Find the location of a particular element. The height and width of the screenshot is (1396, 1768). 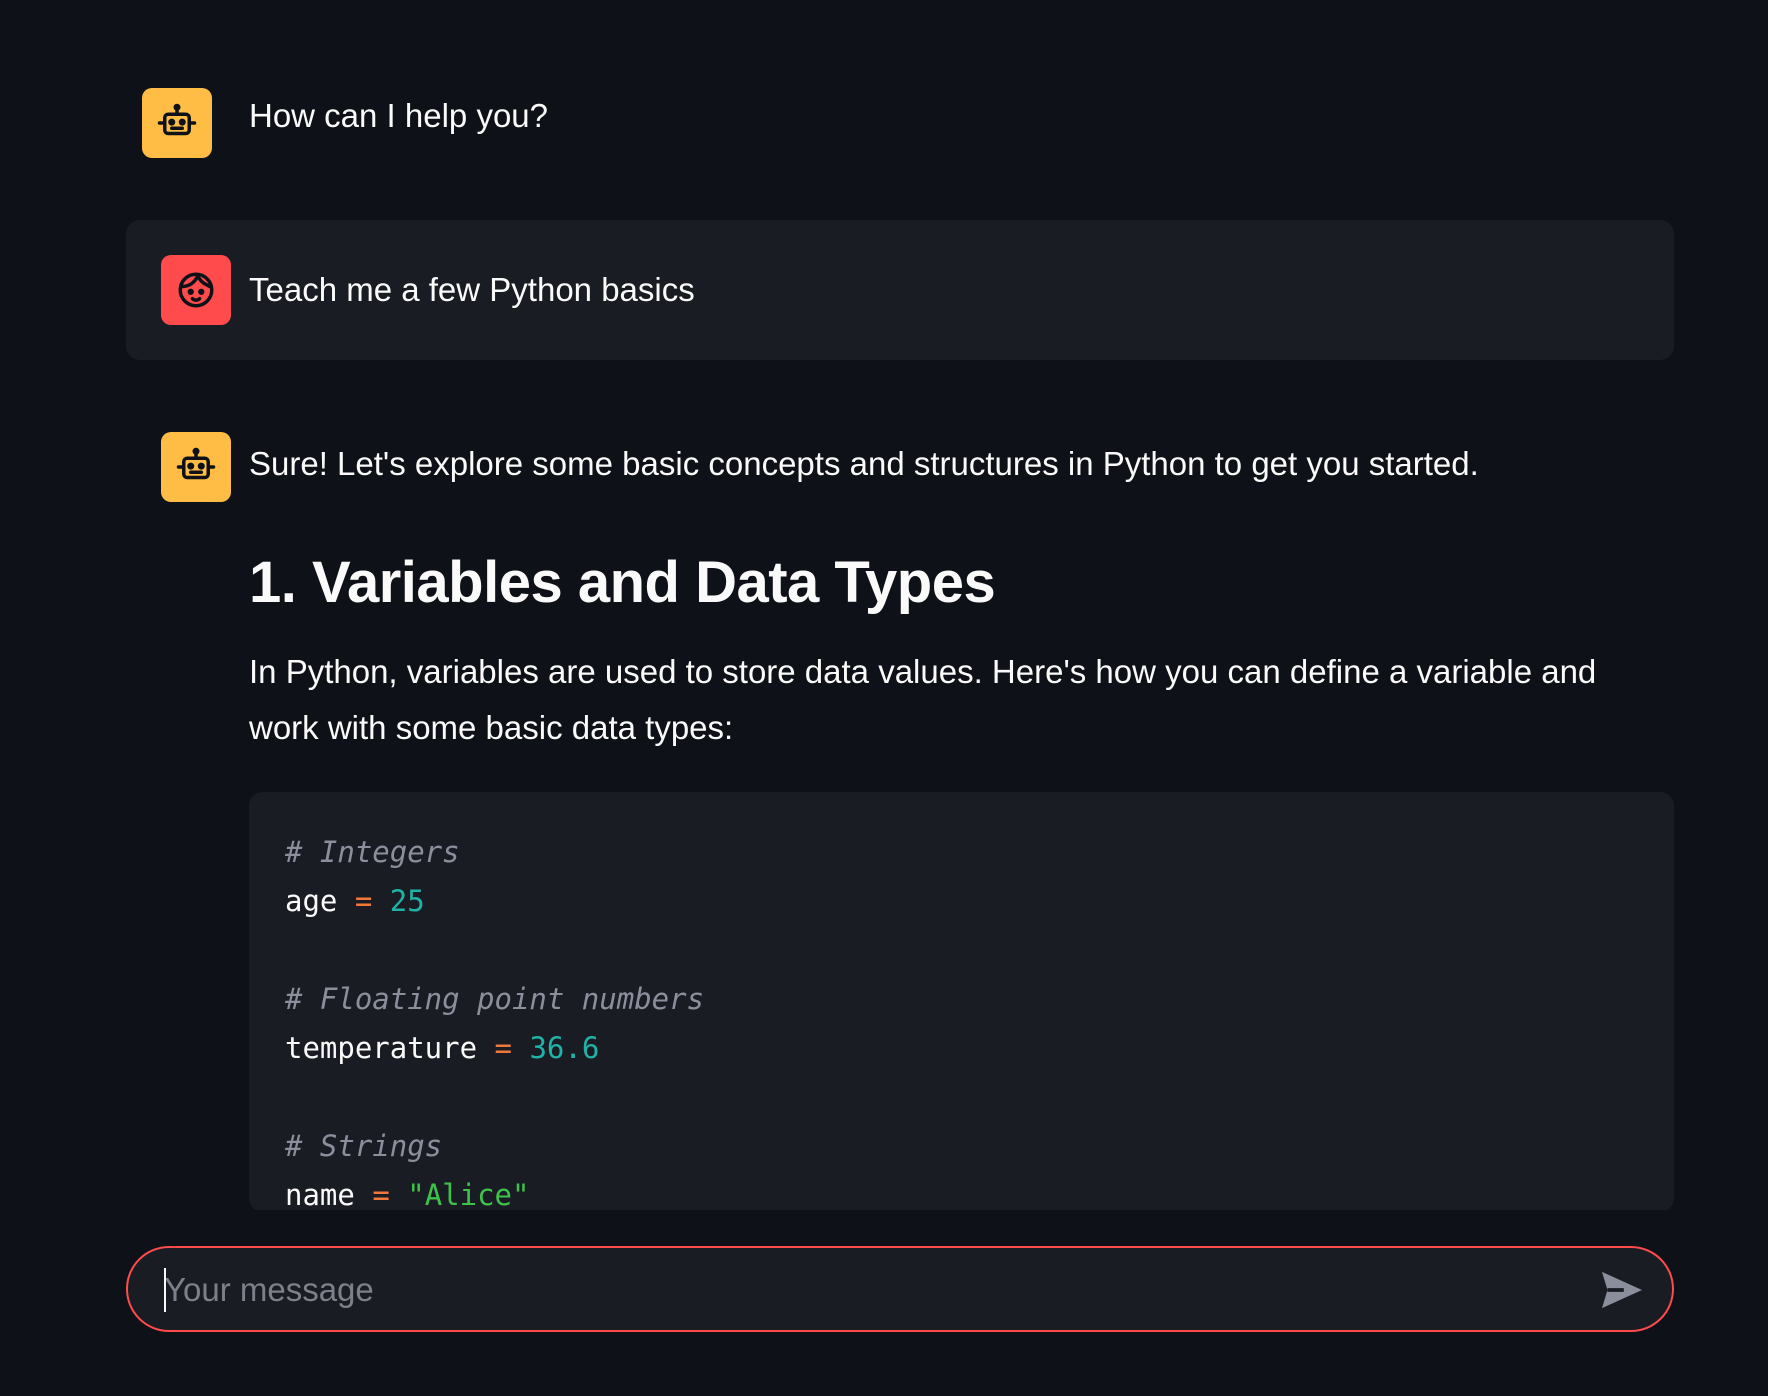

code-comment: # Strings is located at coordinates (364, 1146).